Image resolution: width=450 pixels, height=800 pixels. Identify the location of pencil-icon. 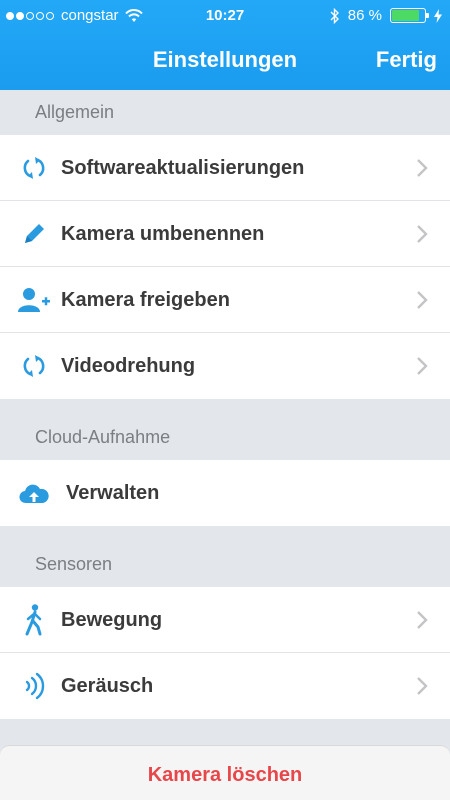
(34, 234).